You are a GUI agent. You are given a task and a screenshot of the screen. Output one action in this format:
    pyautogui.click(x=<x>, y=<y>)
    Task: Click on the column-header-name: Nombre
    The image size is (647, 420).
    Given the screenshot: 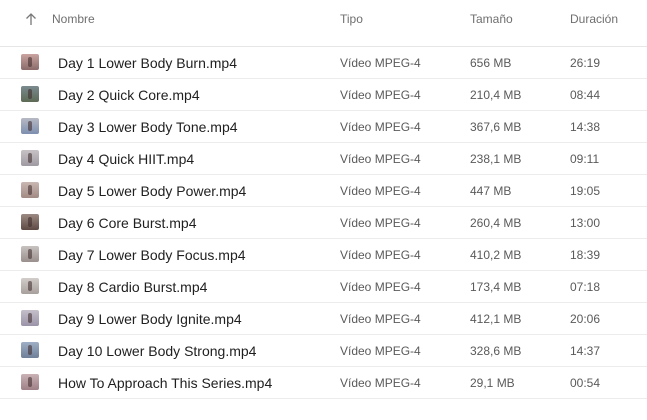 What is the action you would take?
    pyautogui.click(x=73, y=19)
    